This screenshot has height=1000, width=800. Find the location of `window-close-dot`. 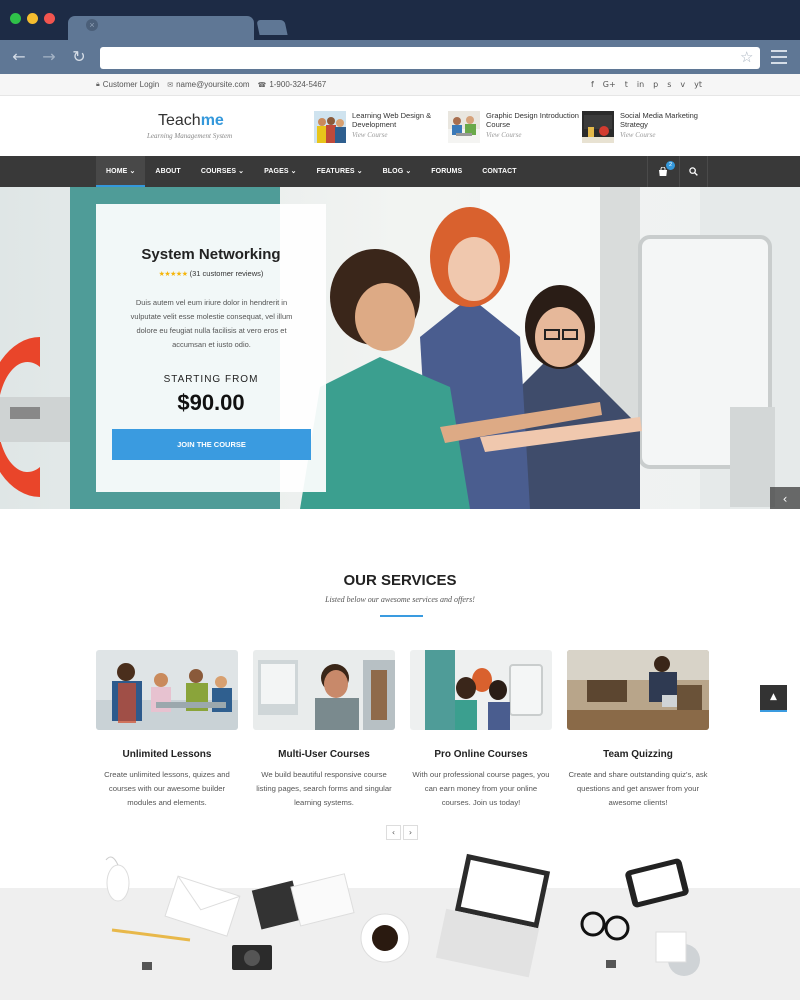

window-close-dot is located at coordinates (15, 18).